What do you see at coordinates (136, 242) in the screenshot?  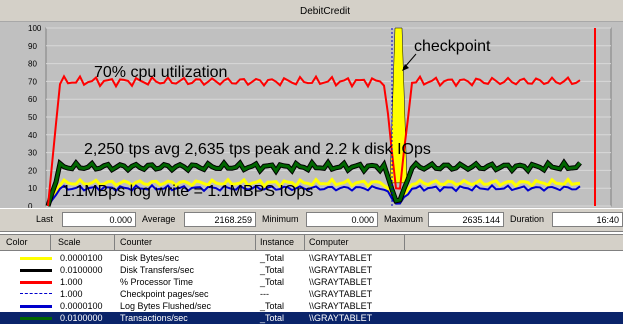 I see `header-counter: Counter` at bounding box center [136, 242].